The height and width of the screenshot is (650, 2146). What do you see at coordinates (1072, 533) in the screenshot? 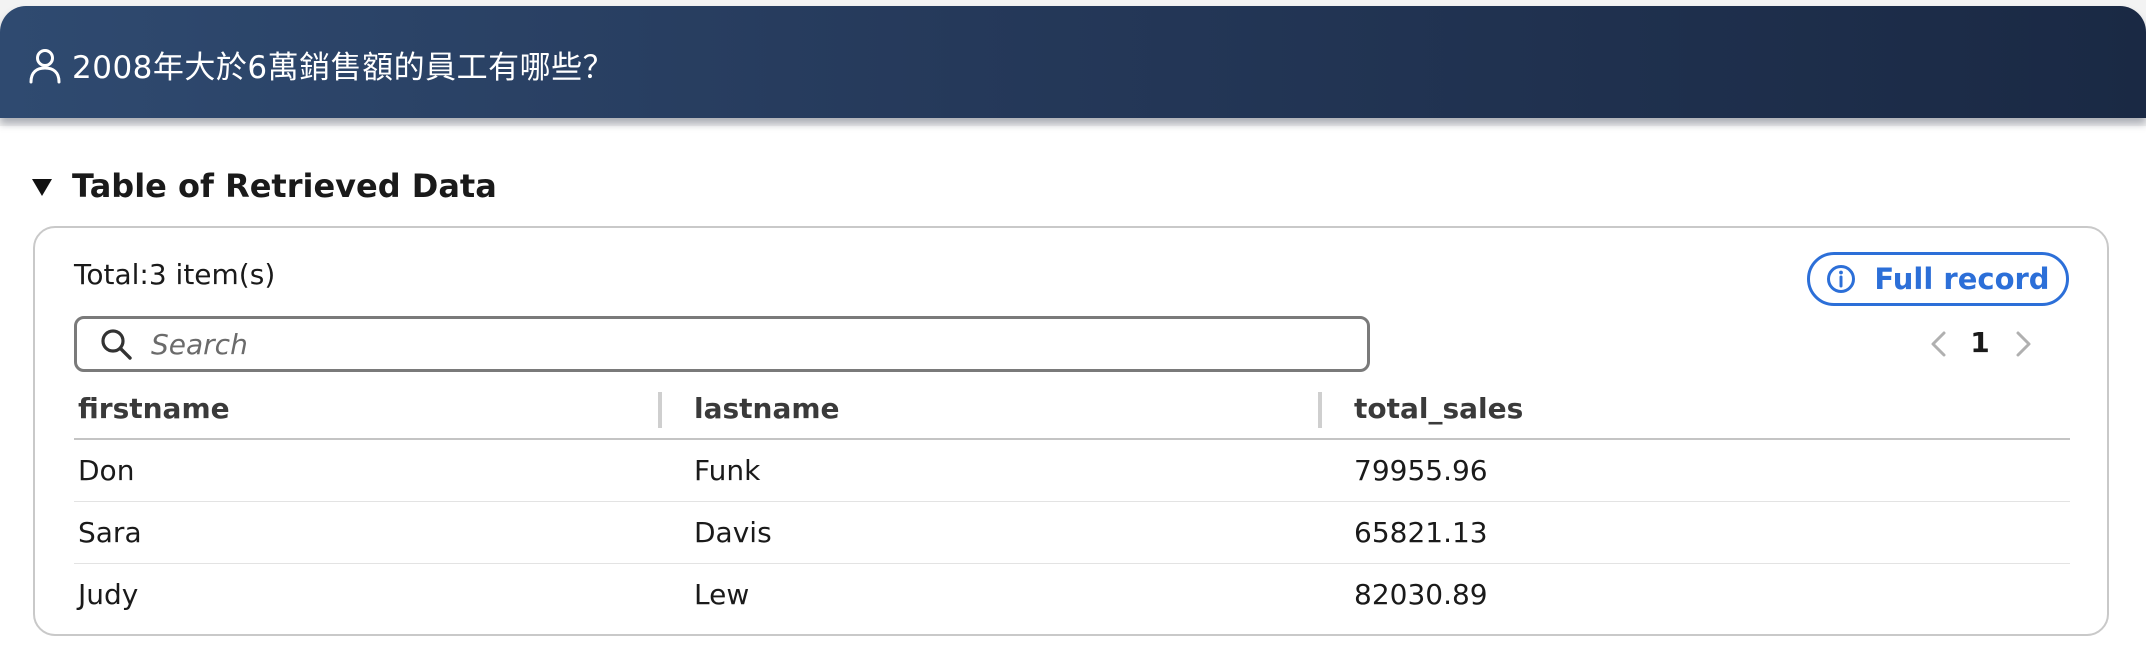
I see `table-row: Sara Davis 65821.13` at bounding box center [1072, 533].